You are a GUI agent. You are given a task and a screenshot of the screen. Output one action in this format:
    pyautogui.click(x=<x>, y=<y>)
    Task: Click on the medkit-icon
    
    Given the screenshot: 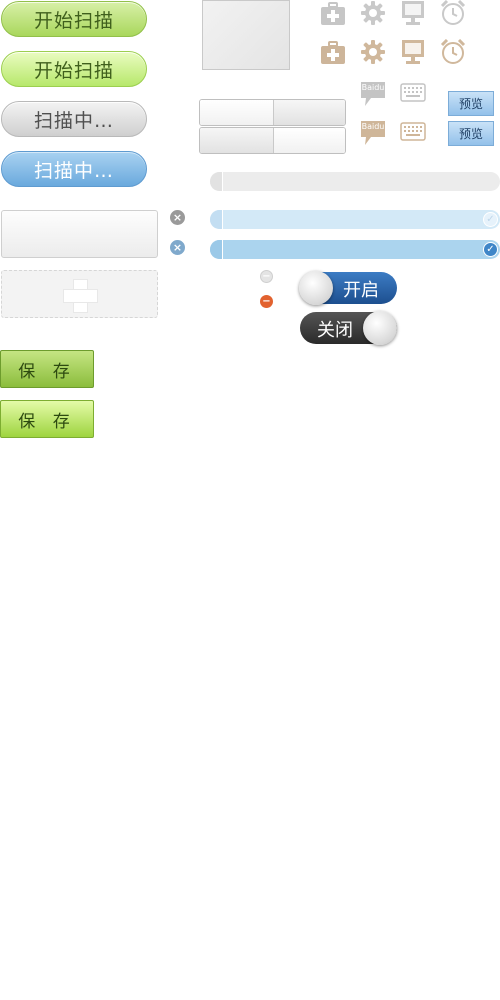 What is the action you would take?
    pyautogui.click(x=333, y=13)
    